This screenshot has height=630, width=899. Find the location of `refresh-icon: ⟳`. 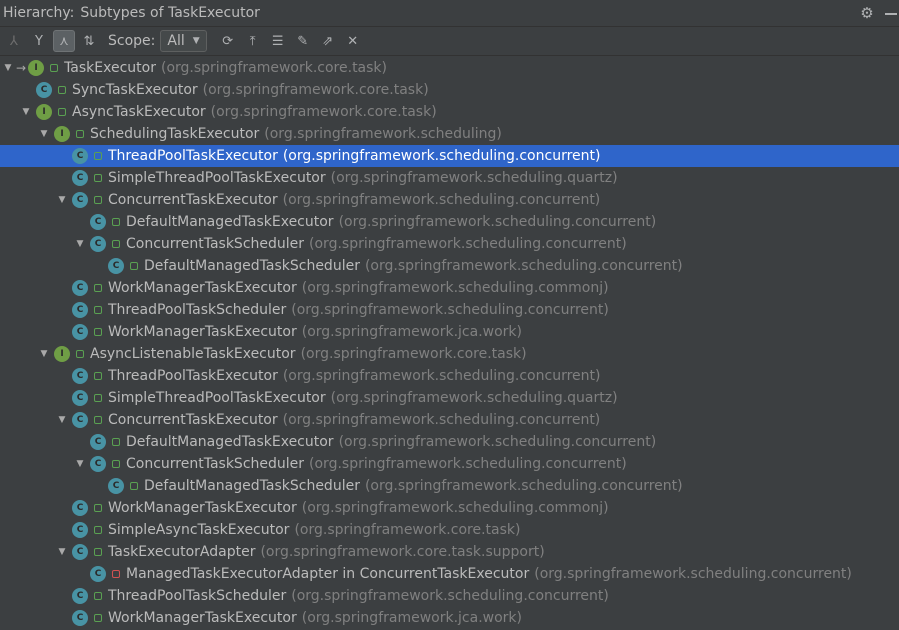

refresh-icon: ⟳ is located at coordinates (228, 41).